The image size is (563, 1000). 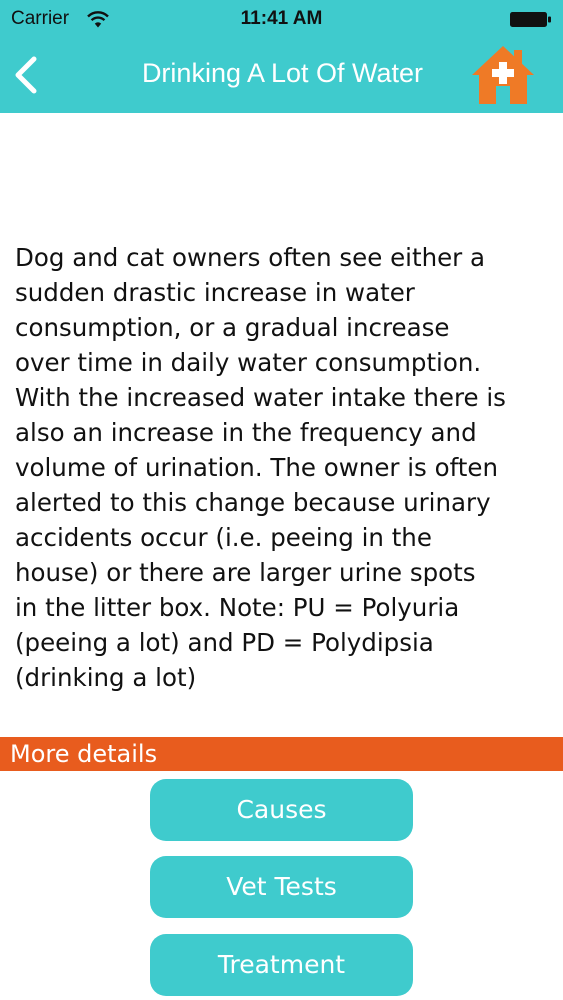 What do you see at coordinates (281, 810) in the screenshot?
I see `causes-button: Causes` at bounding box center [281, 810].